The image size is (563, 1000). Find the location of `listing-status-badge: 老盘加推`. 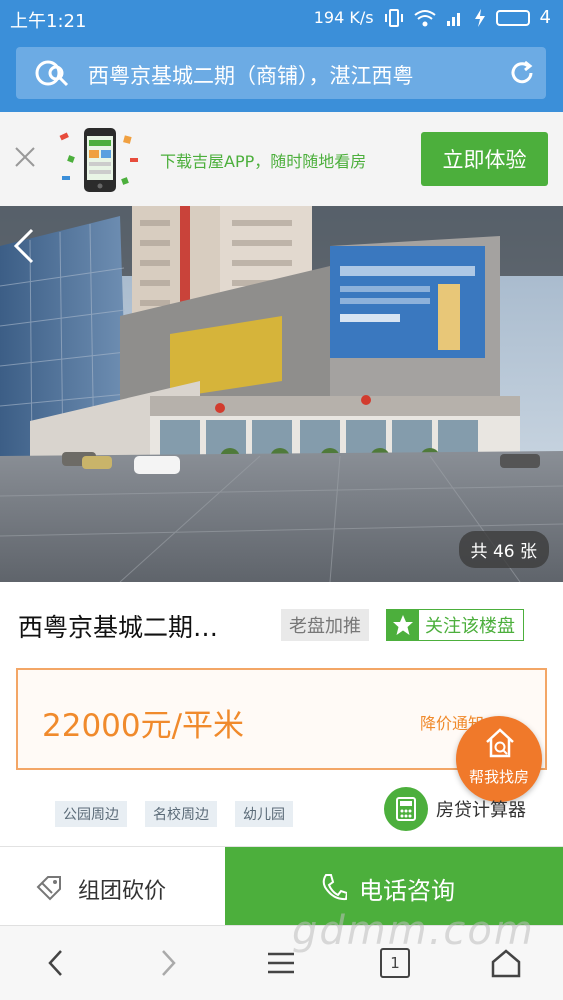

listing-status-badge: 老盘加推 is located at coordinates (325, 625).